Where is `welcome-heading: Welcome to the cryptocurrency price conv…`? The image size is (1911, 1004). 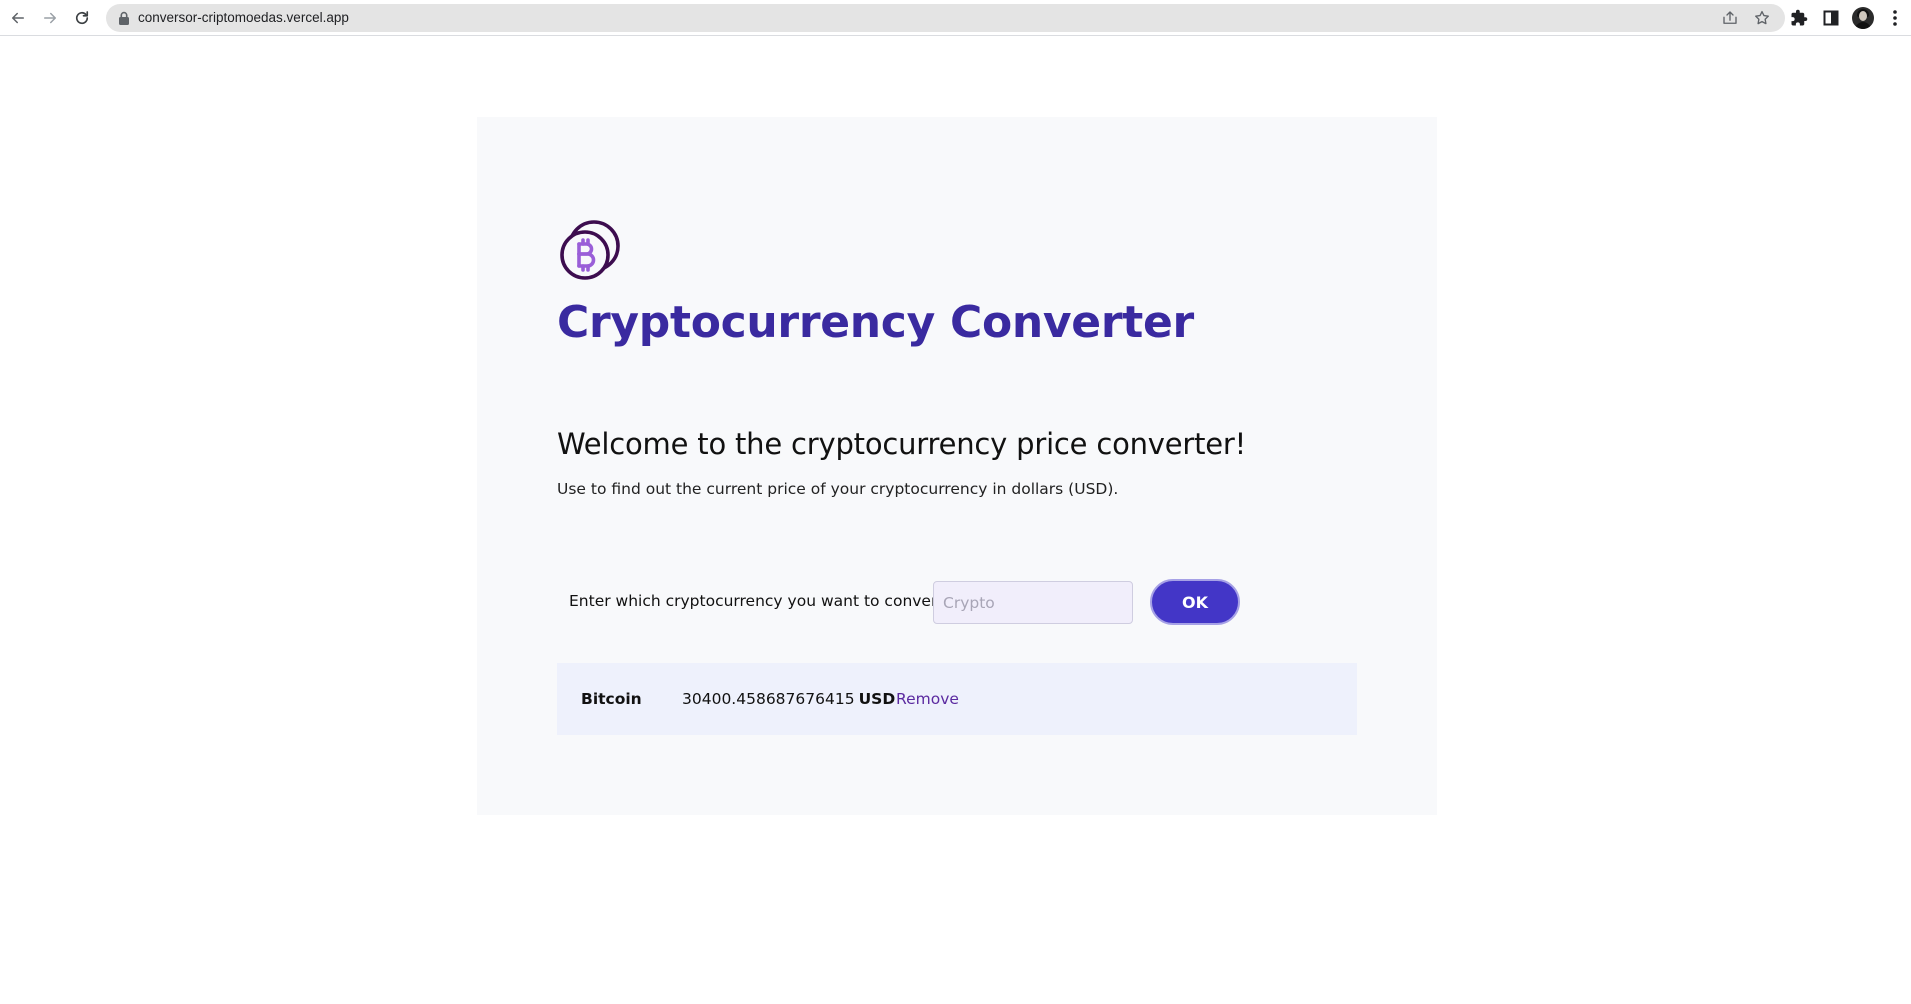
welcome-heading: Welcome to the cryptocurrency price conv… is located at coordinates (902, 444).